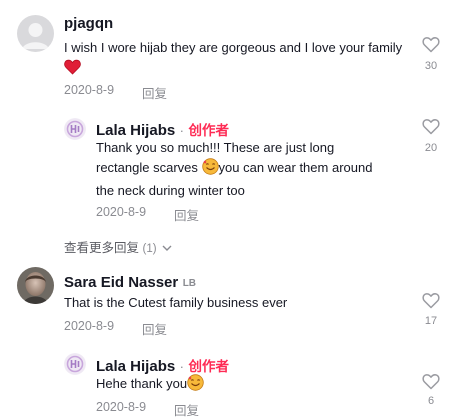 The height and width of the screenshot is (419, 472). I want to click on default-user-icon, so click(35, 36).